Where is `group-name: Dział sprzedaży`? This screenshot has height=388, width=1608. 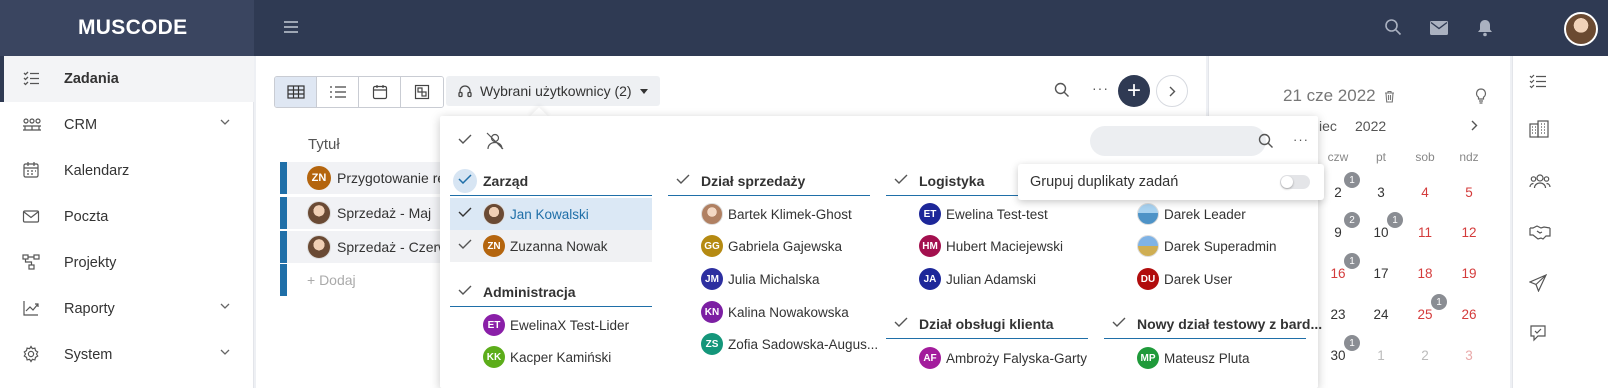
group-name: Dział sprzedaży is located at coordinates (753, 180).